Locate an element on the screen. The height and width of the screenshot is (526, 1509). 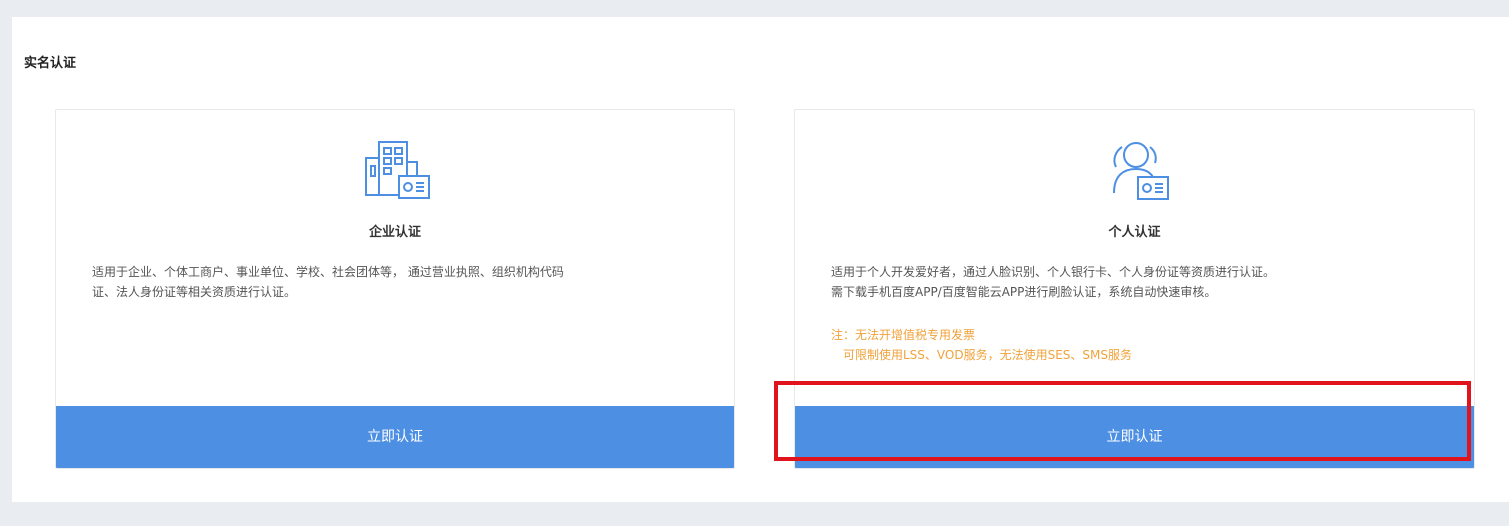
description-line: 适用于个人开发爱好者，通过人脸识别、个人银行卡、个人身份证等资质进行认证。 is located at coordinates (1053, 272).